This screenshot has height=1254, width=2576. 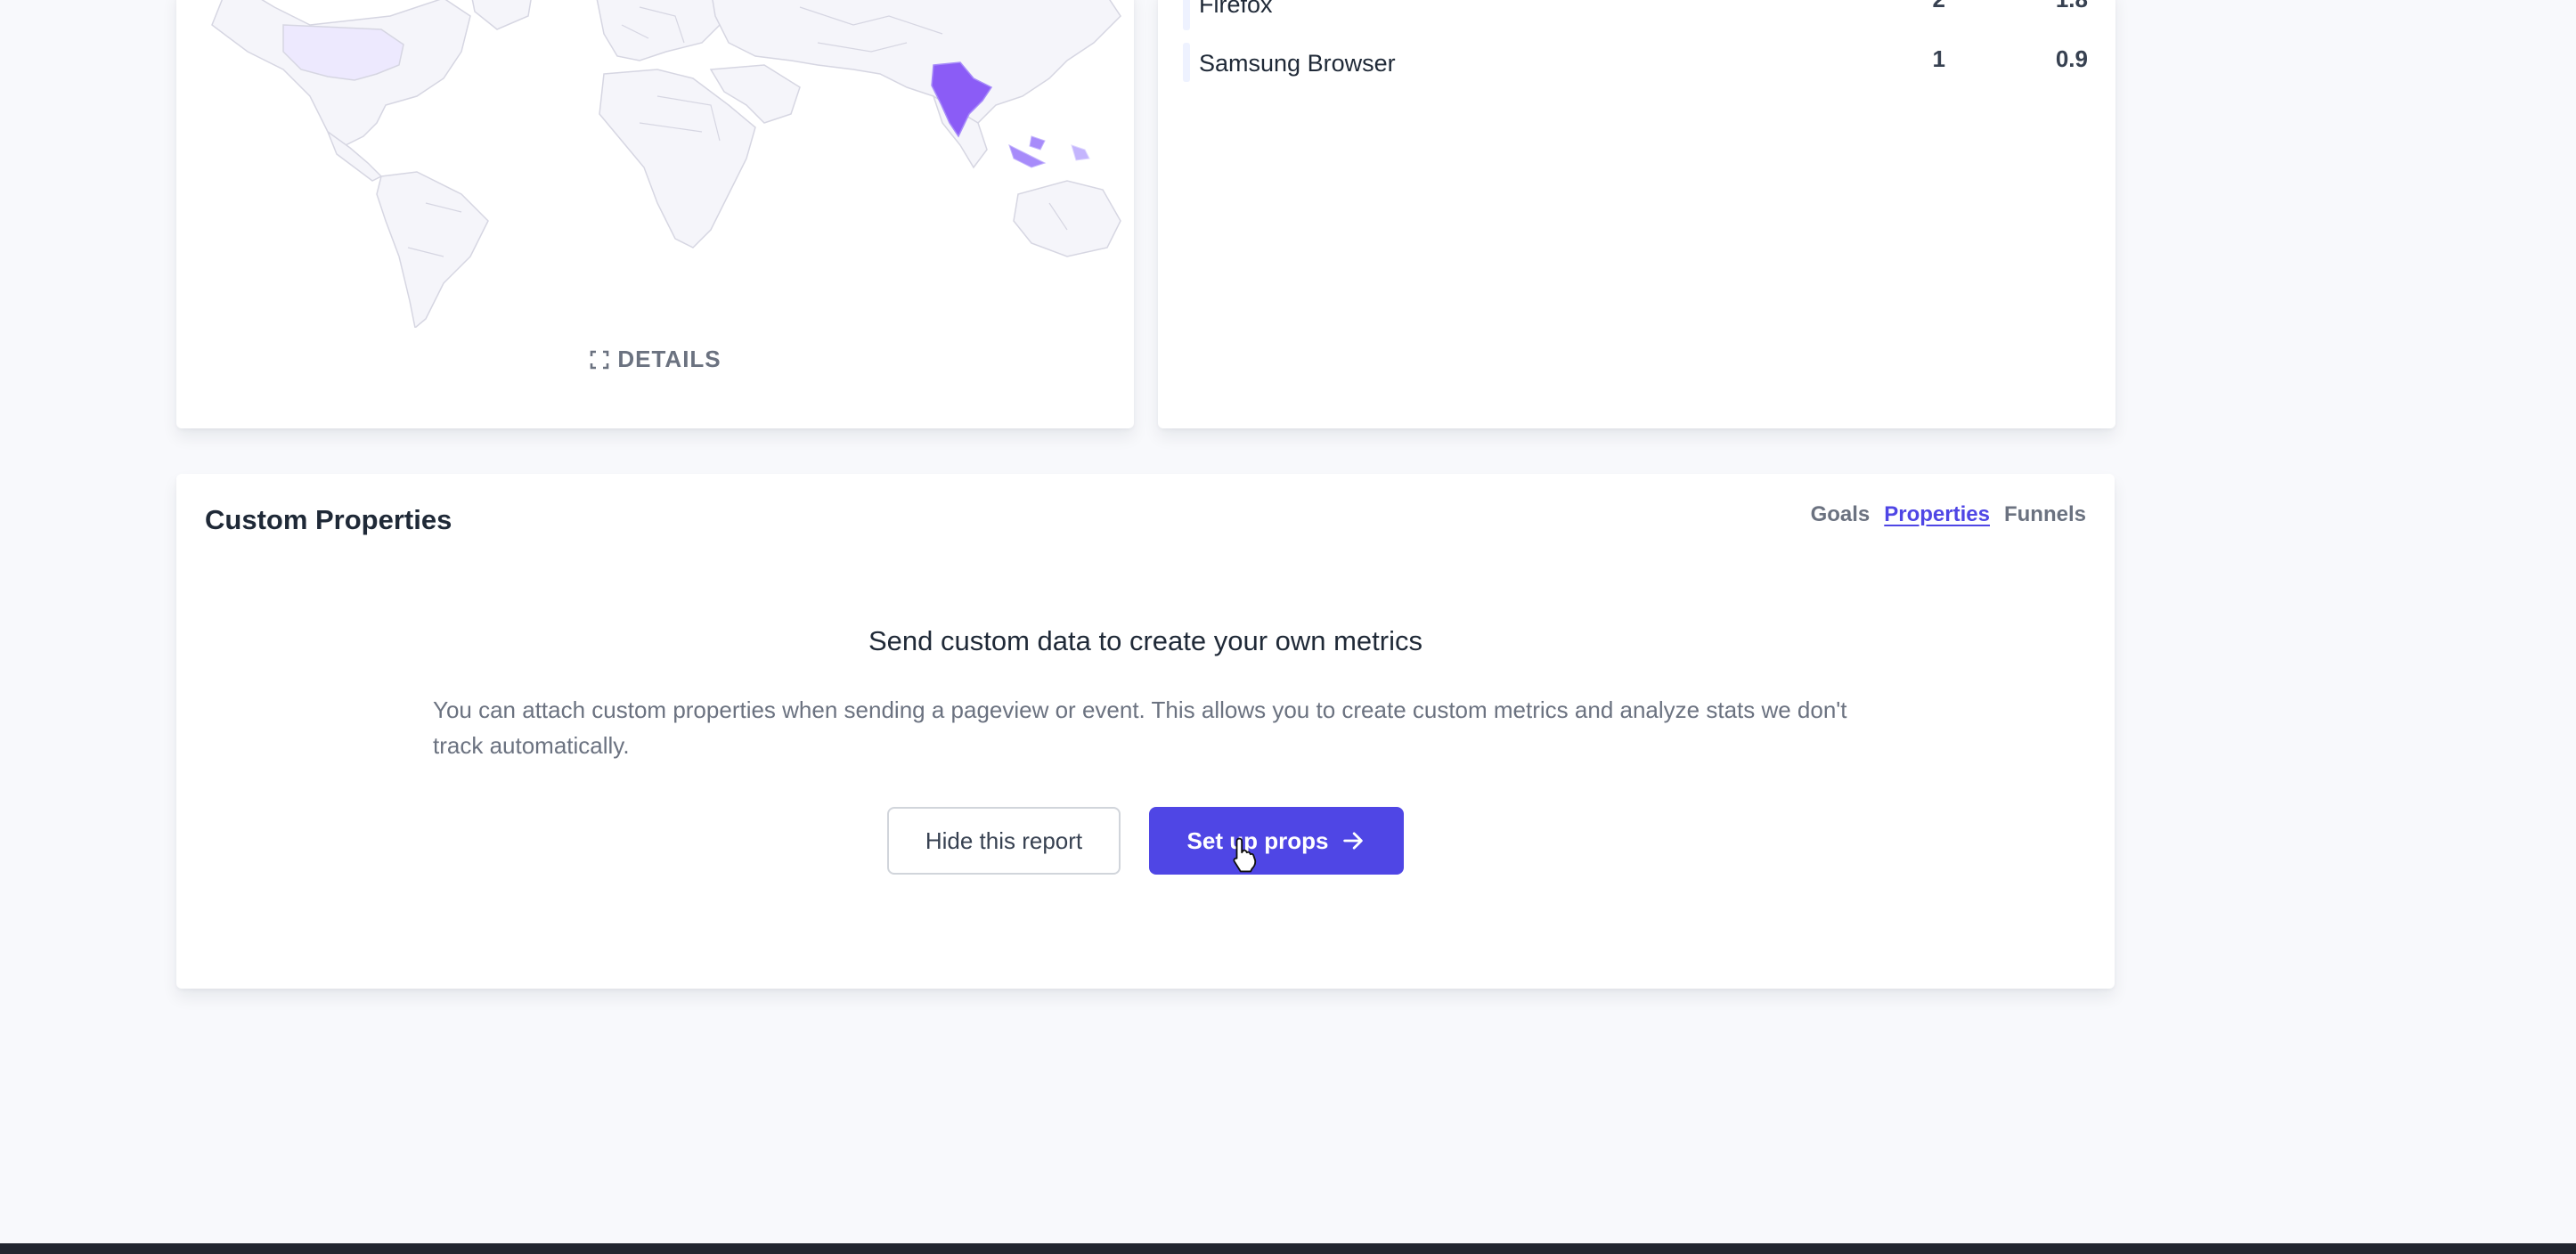 What do you see at coordinates (328, 519) in the screenshot?
I see `card-title: Custom Properties` at bounding box center [328, 519].